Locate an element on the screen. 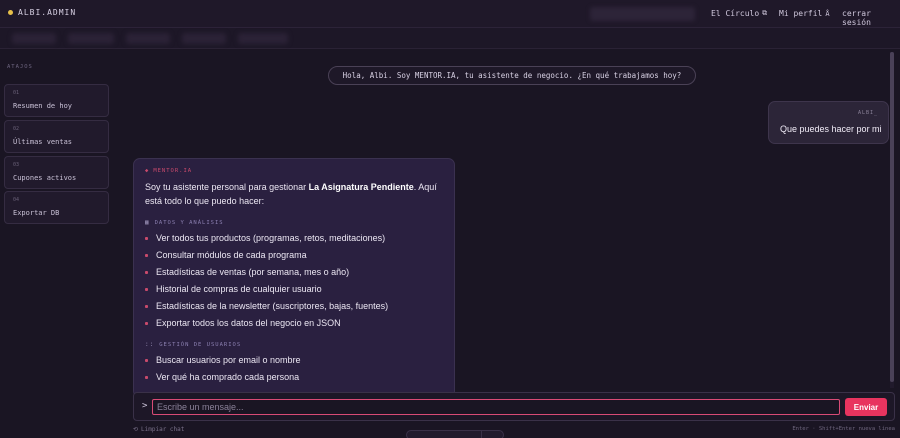 This screenshot has width=900, height=438. list-item: Ver qué ha comprado cada persona is located at coordinates (222, 377).